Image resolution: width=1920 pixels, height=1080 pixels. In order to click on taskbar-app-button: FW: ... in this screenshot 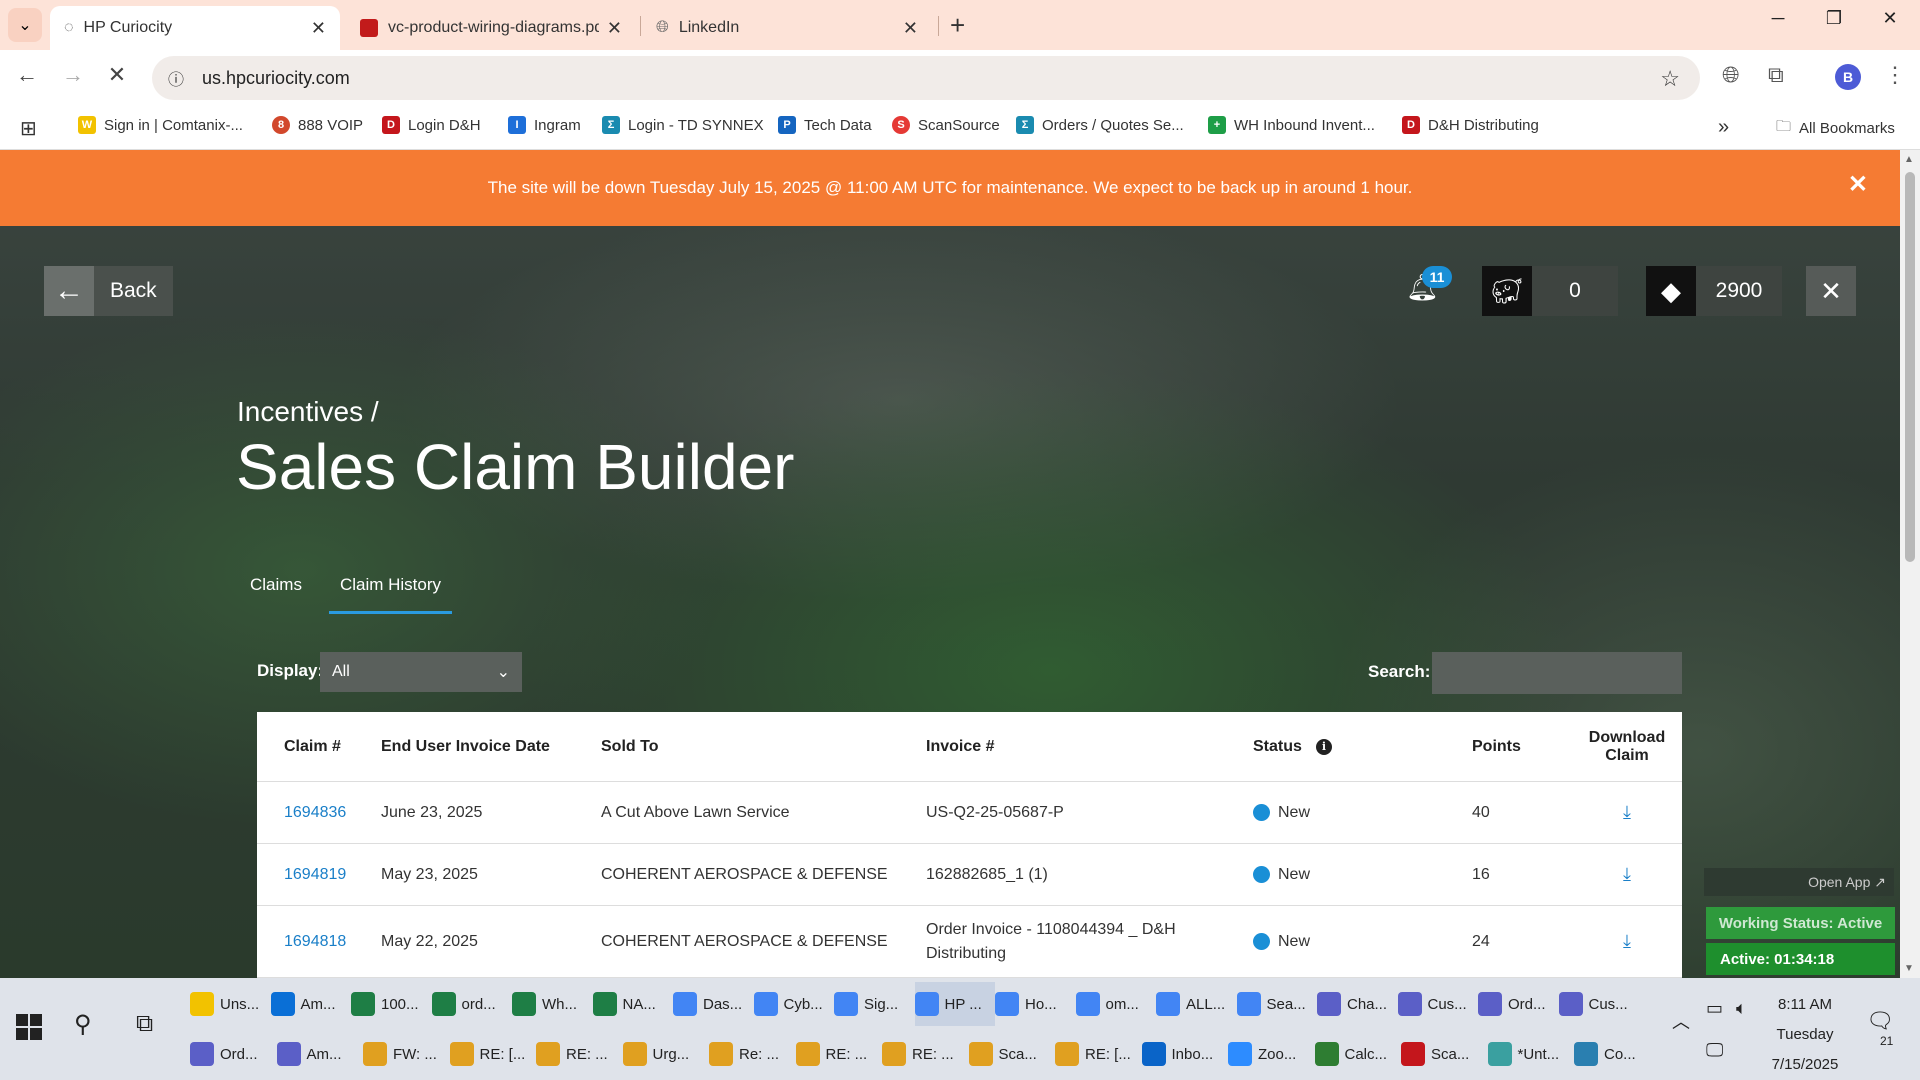, I will do `click(403, 1054)`.